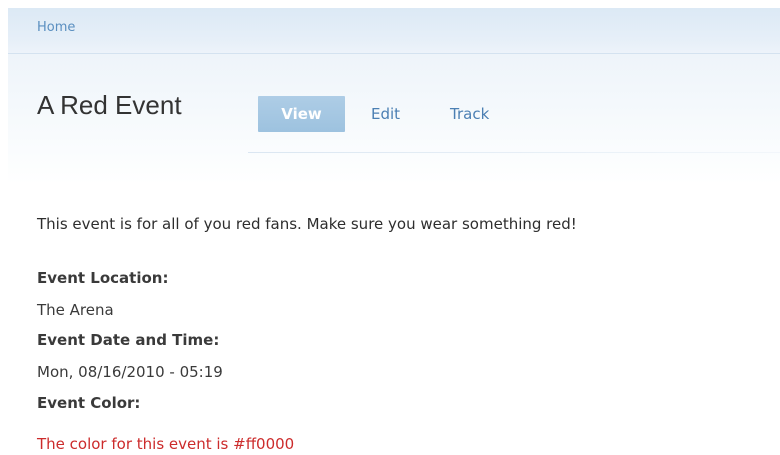 Image resolution: width=780 pixels, height=455 pixels. Describe the element at coordinates (103, 278) in the screenshot. I see `event-location-label: Event Location:` at that location.